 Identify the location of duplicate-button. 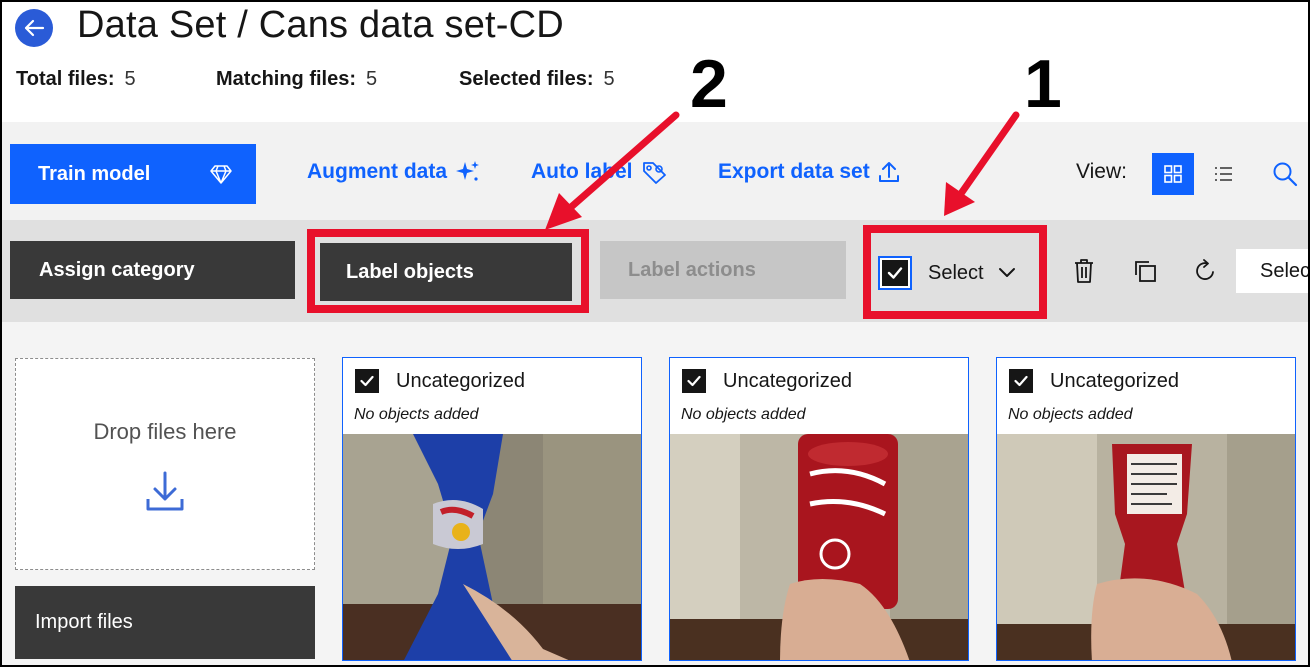
(1145, 271).